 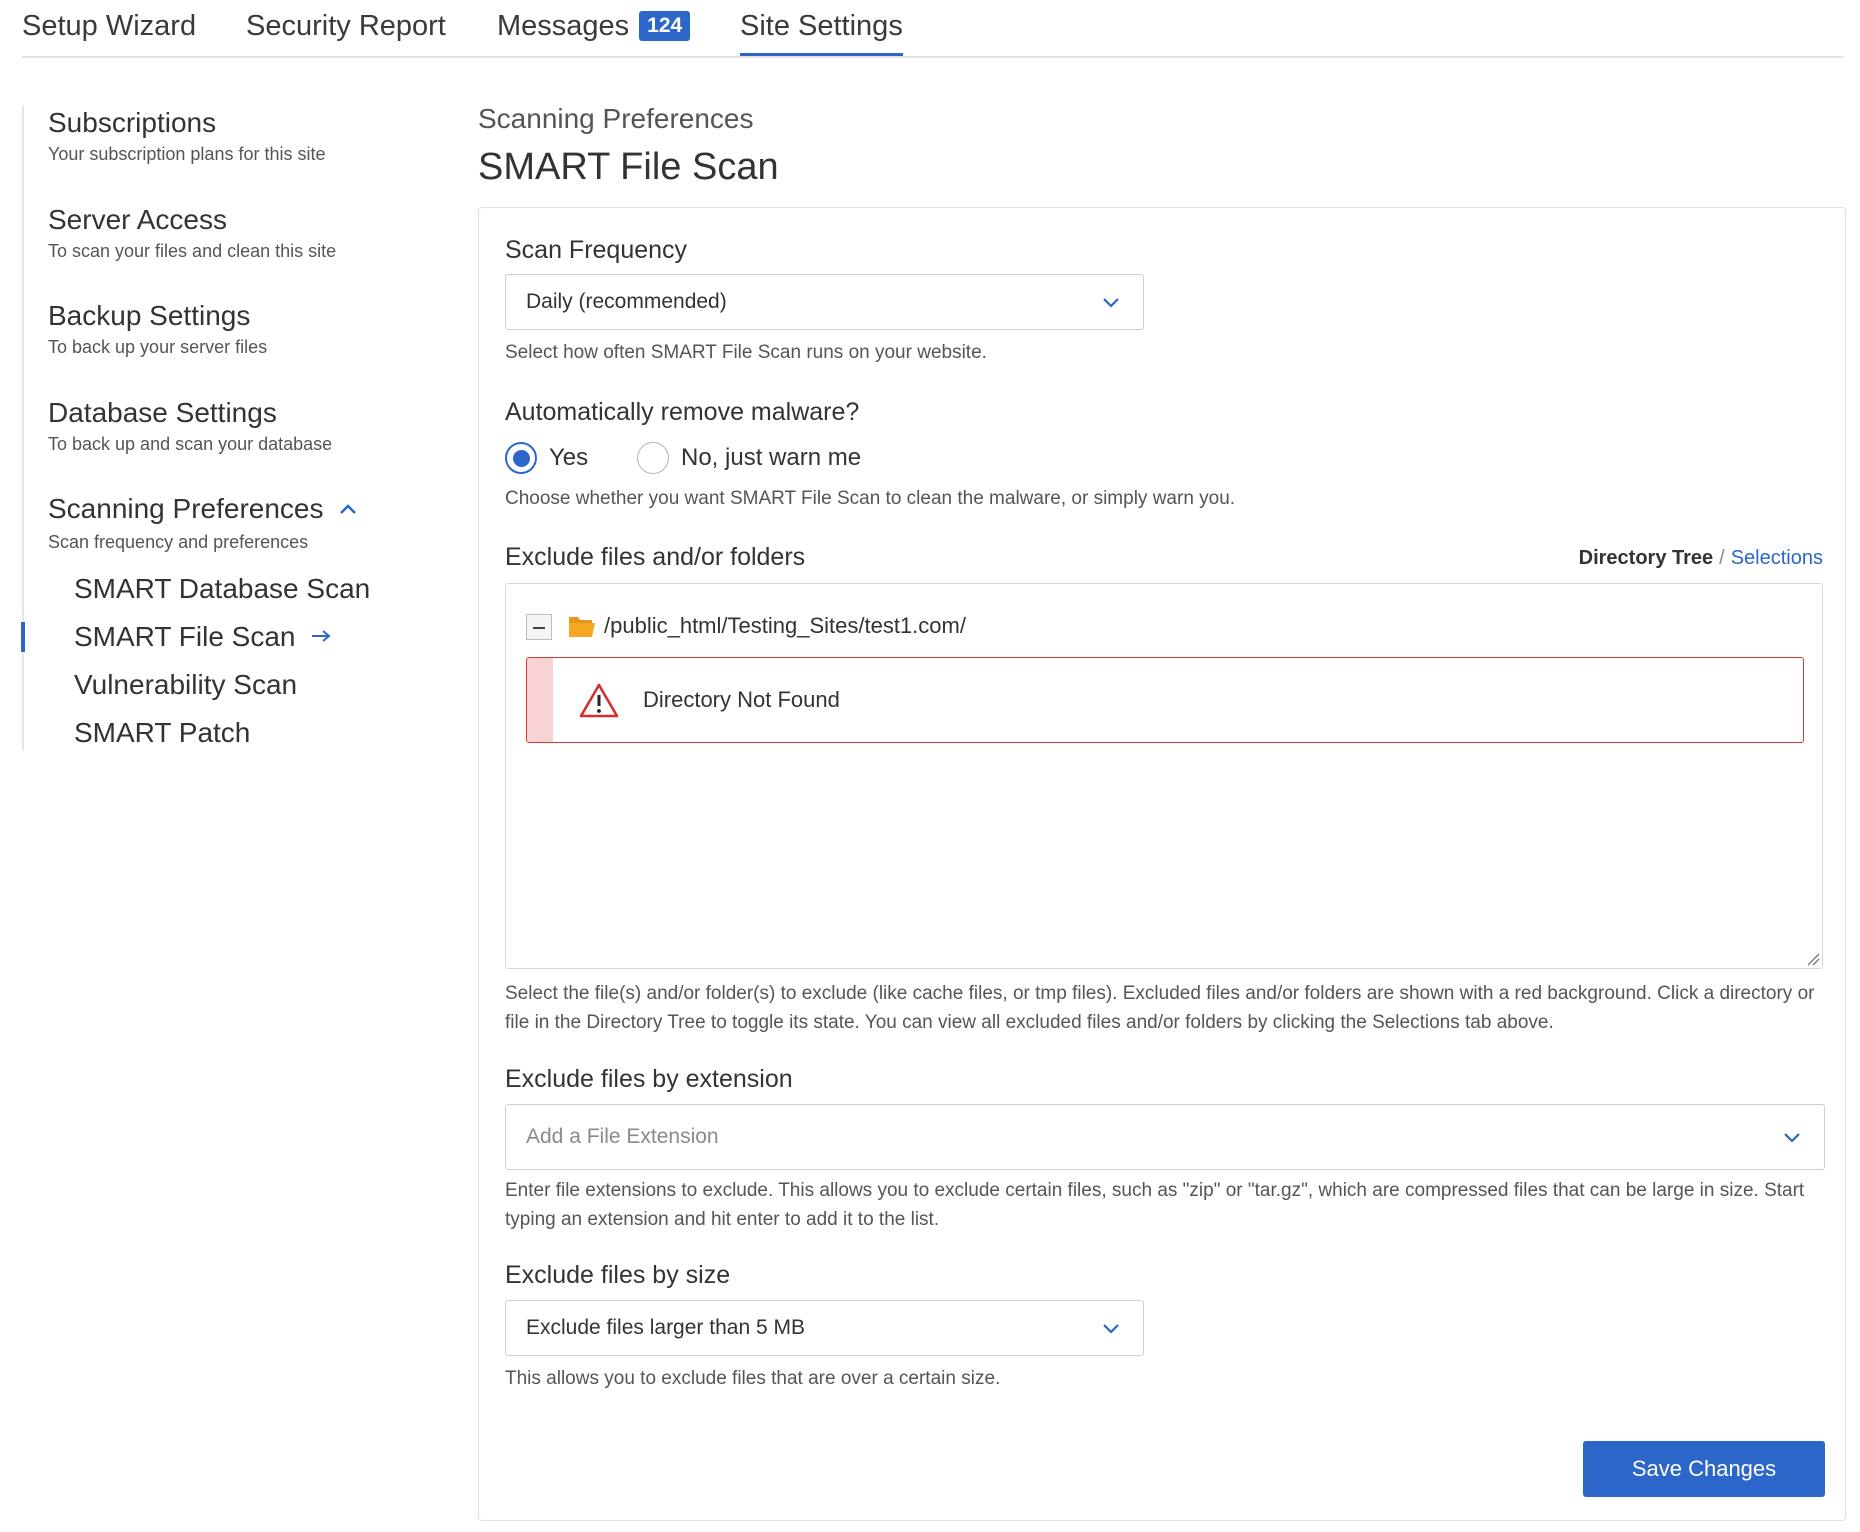 I want to click on directory-not-found-alert: Directory Not Found, so click(x=1165, y=700).